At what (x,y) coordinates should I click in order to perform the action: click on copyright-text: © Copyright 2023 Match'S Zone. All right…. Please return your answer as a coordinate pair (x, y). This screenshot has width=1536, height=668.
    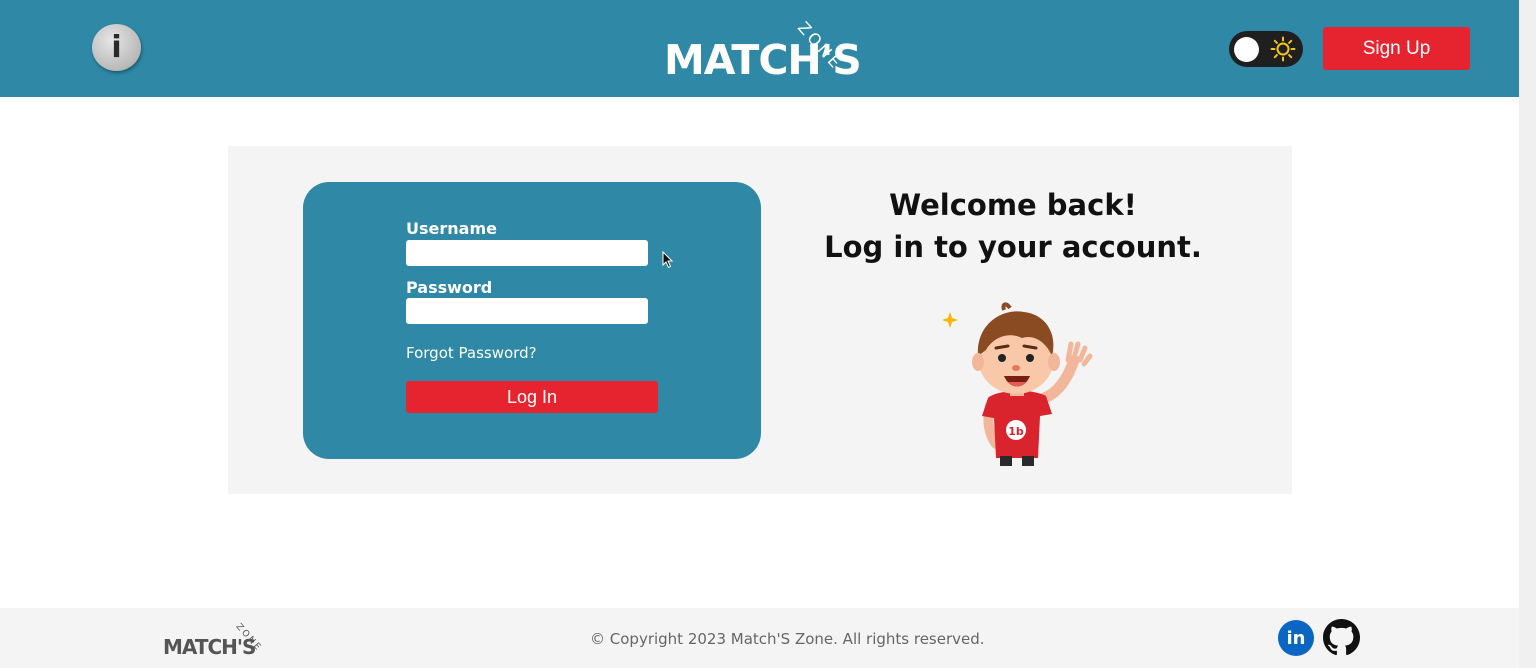
    Looking at the image, I should click on (787, 639).